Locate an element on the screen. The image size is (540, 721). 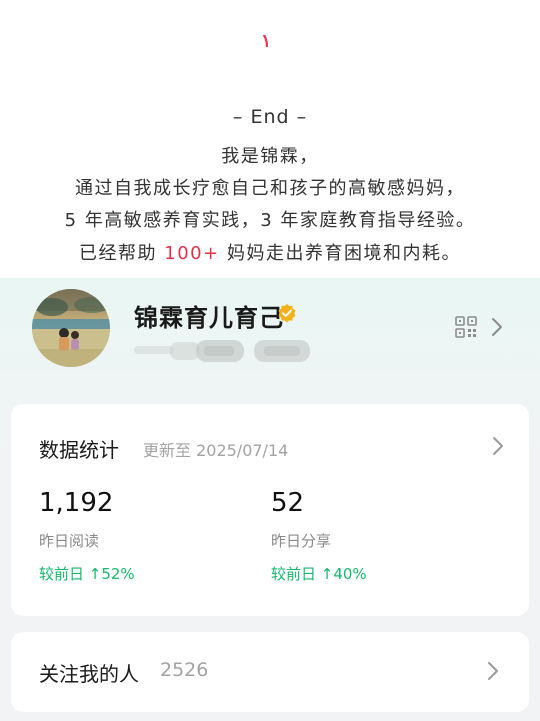
metric-reads-change: 较前日 ↑52% is located at coordinates (87, 574).